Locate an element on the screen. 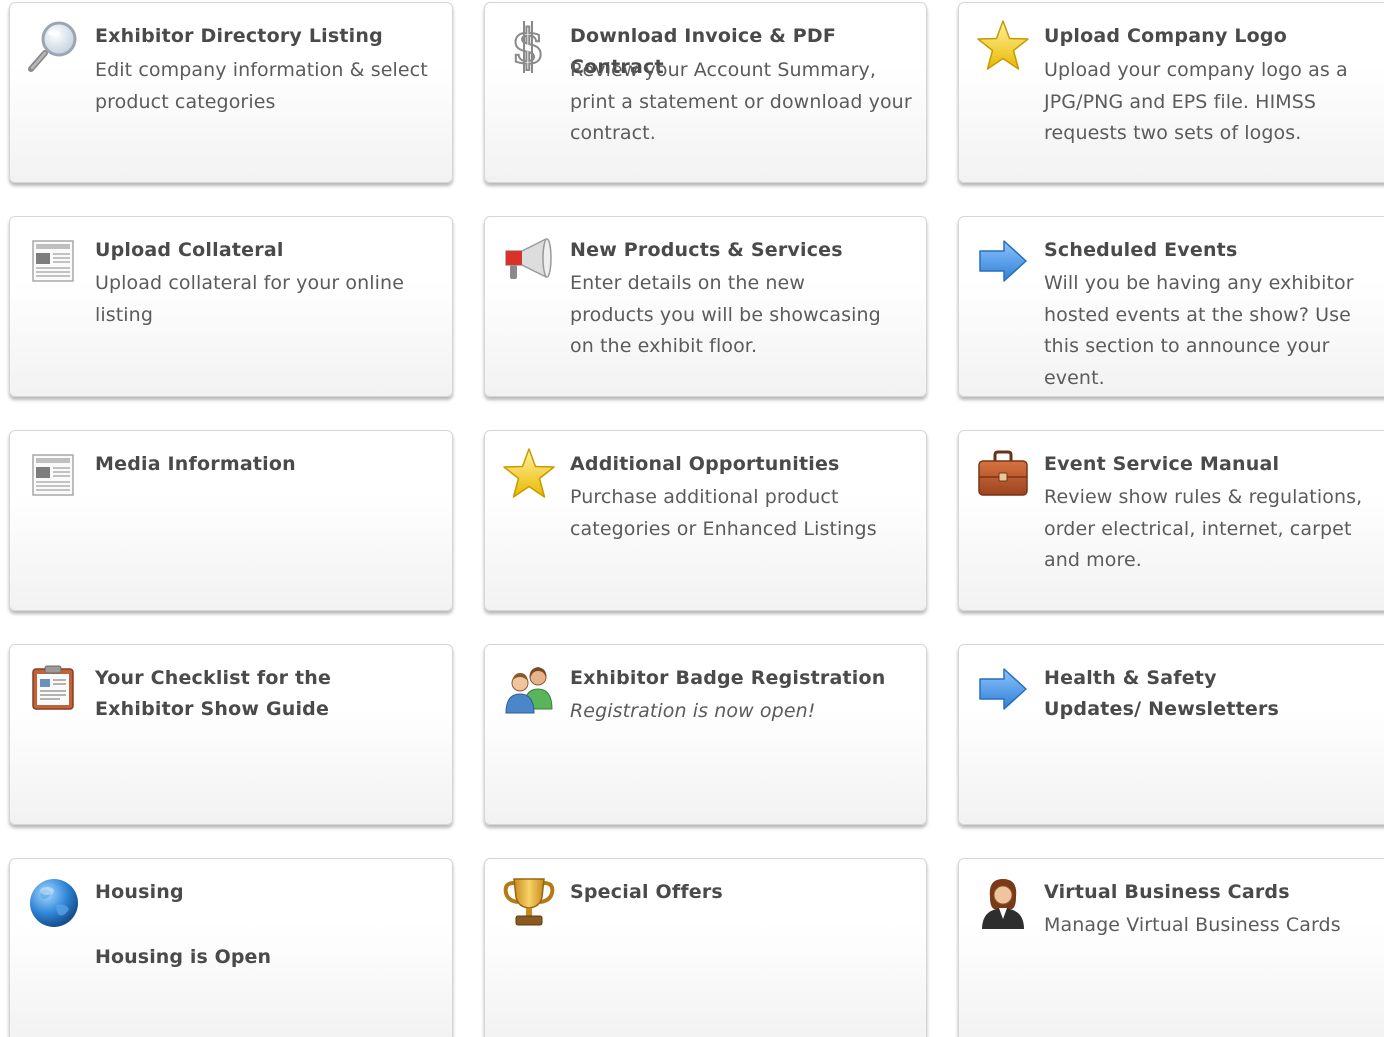 The height and width of the screenshot is (1037, 1384). users-icon is located at coordinates (529, 689).